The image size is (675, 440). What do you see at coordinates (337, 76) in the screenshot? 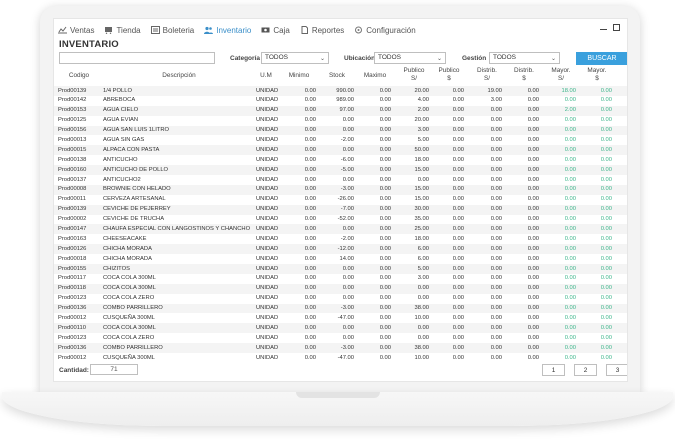
I see `column-header-stock: Stock` at bounding box center [337, 76].